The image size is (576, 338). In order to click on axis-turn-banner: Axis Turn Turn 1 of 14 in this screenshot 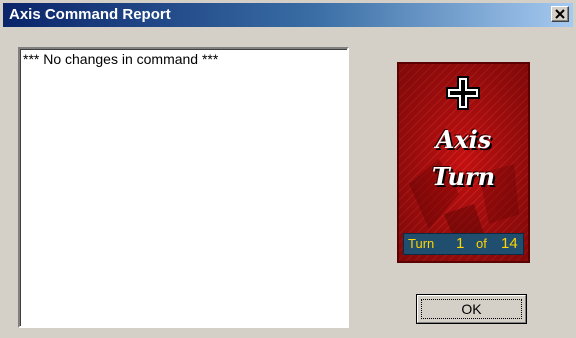, I will do `click(463, 162)`.